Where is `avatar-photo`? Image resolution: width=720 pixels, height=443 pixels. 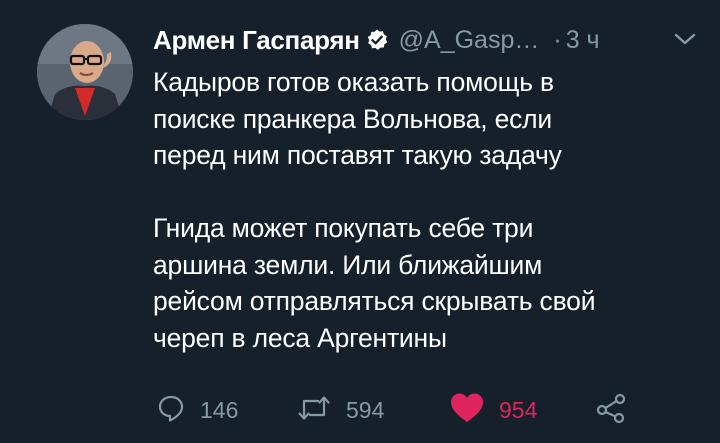
avatar-photo is located at coordinates (85, 72).